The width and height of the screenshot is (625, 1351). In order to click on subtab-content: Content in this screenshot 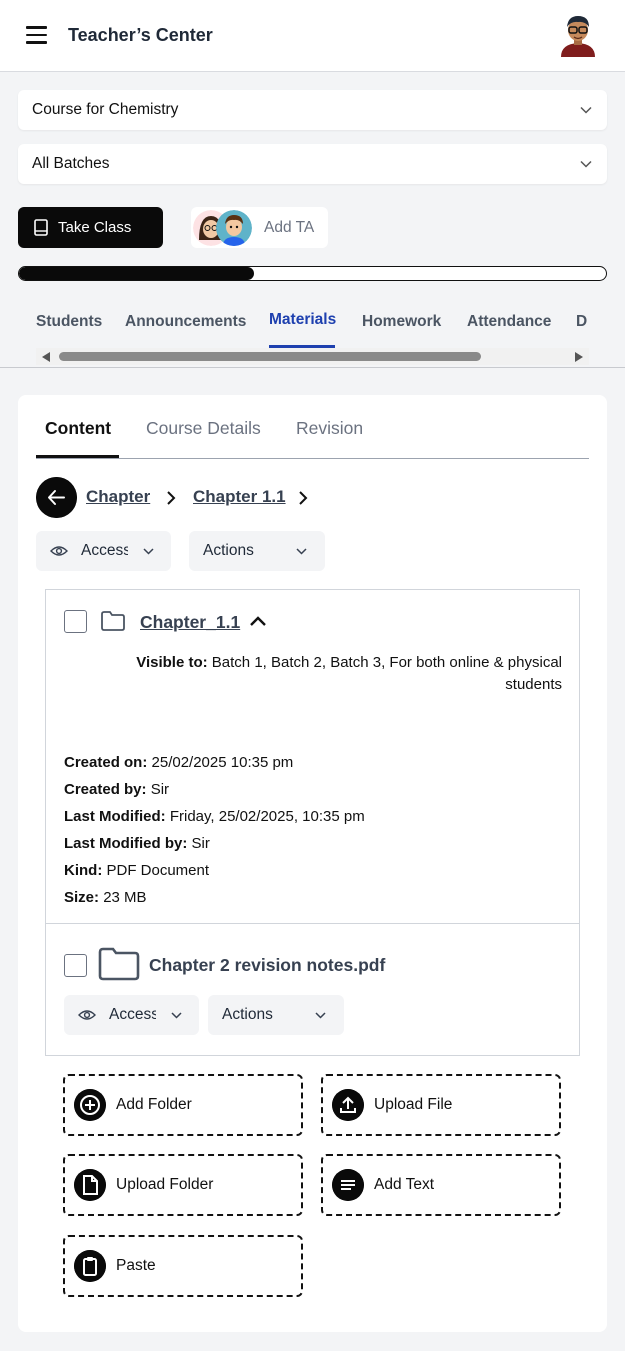, I will do `click(78, 428)`.